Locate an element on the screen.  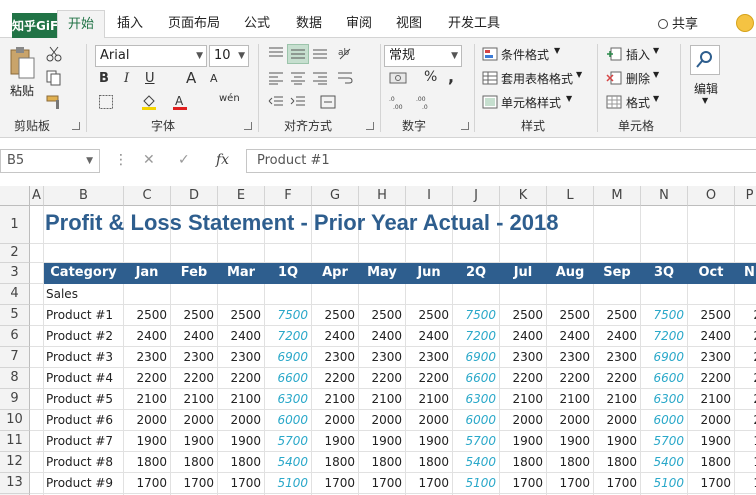
header-cell: Jul is located at coordinates (523, 273).